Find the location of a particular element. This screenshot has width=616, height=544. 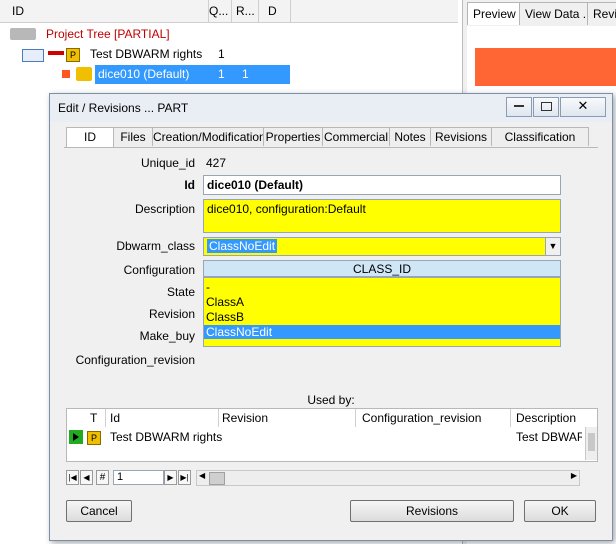

folder-icon is located at coordinates (33, 55).